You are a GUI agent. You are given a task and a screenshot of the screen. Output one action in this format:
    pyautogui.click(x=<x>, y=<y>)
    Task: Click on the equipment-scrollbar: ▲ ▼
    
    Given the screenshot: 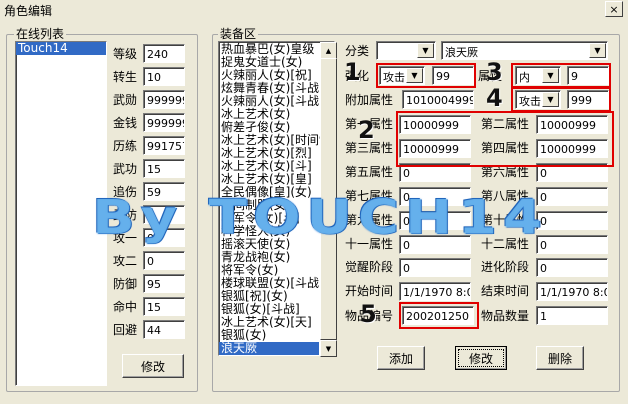 What is the action you would take?
    pyautogui.click(x=328, y=199)
    